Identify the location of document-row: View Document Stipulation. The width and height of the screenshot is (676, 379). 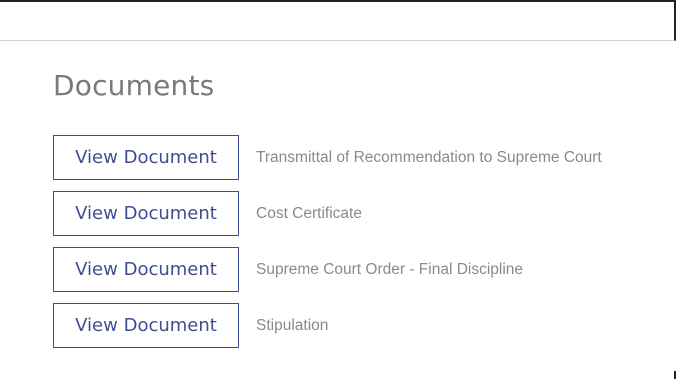
(327, 325).